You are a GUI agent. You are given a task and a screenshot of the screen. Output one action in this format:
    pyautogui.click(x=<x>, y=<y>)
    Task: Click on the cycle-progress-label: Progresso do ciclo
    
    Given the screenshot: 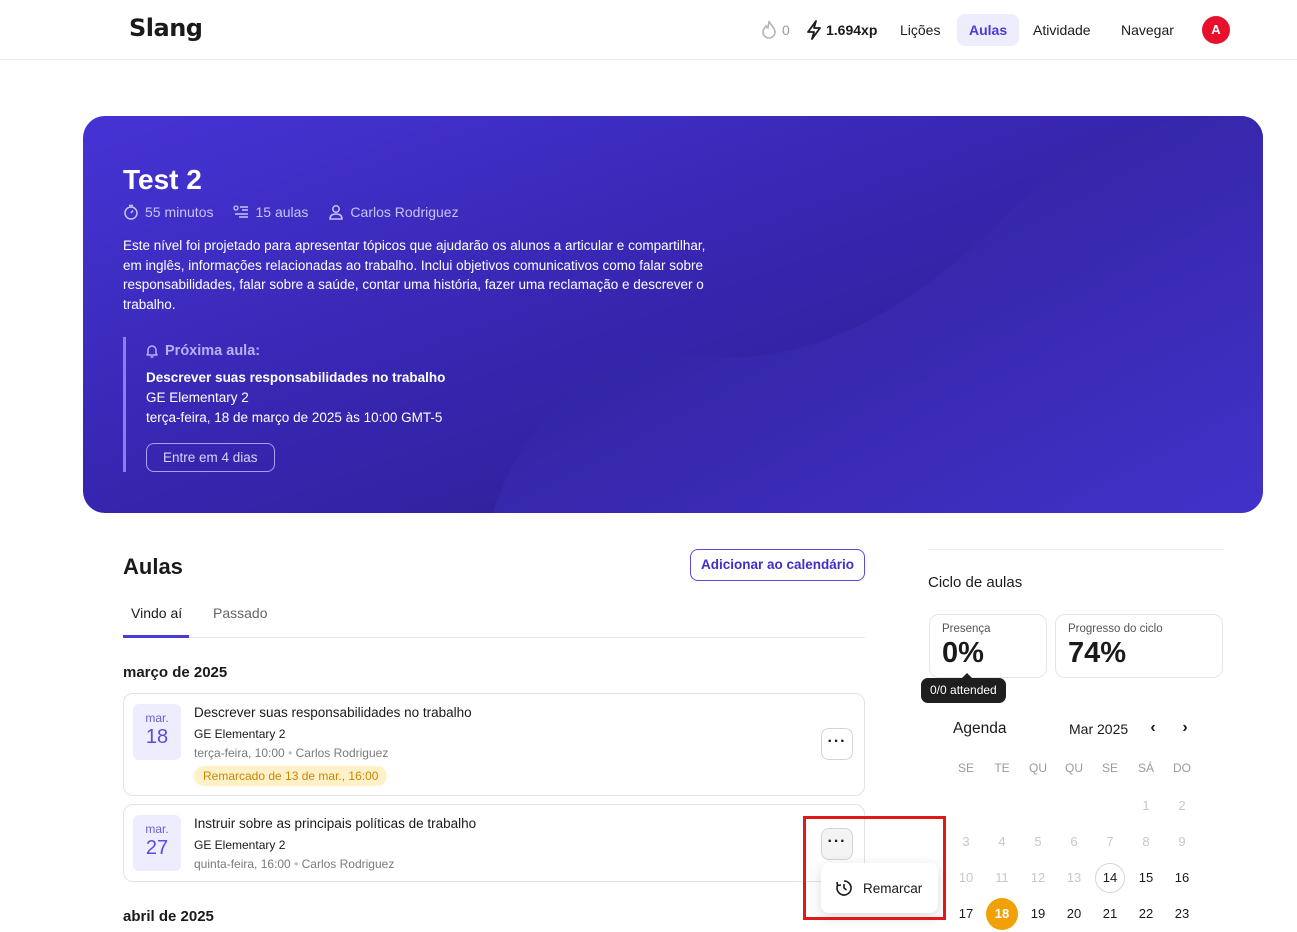 What is the action you would take?
    pyautogui.click(x=1115, y=629)
    